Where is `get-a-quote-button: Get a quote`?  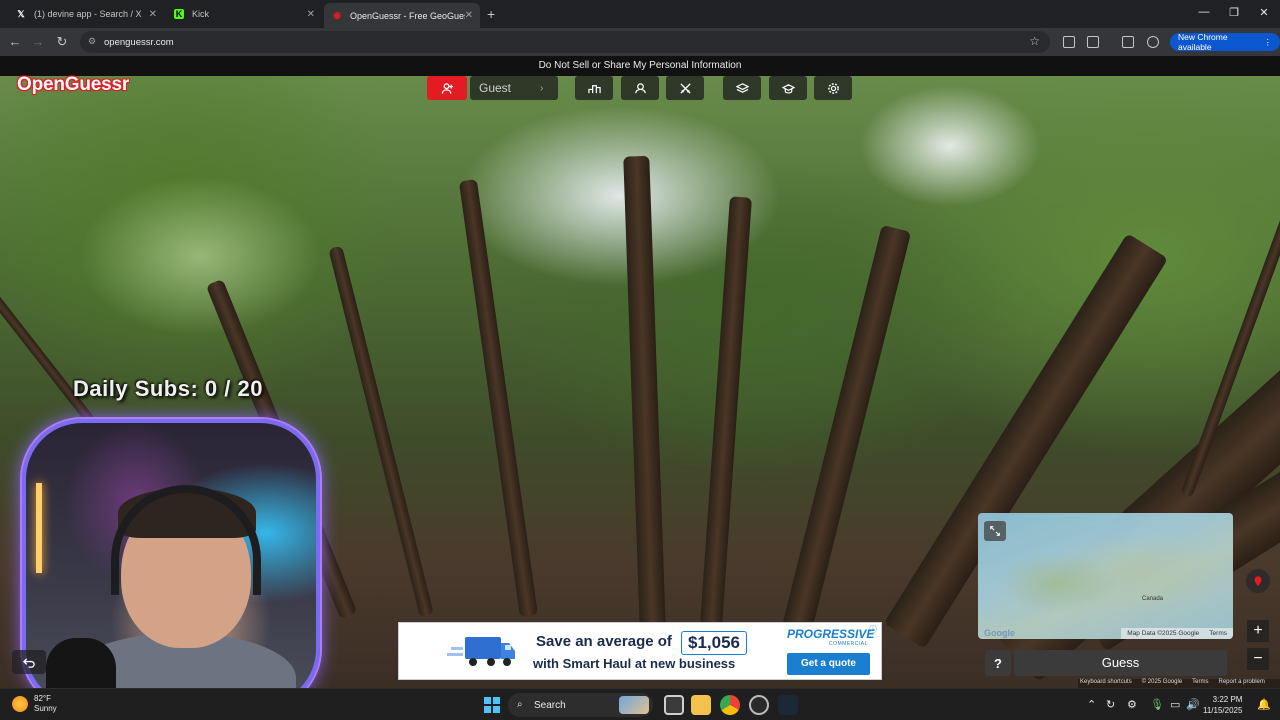
get-a-quote-button: Get a quote is located at coordinates (828, 664).